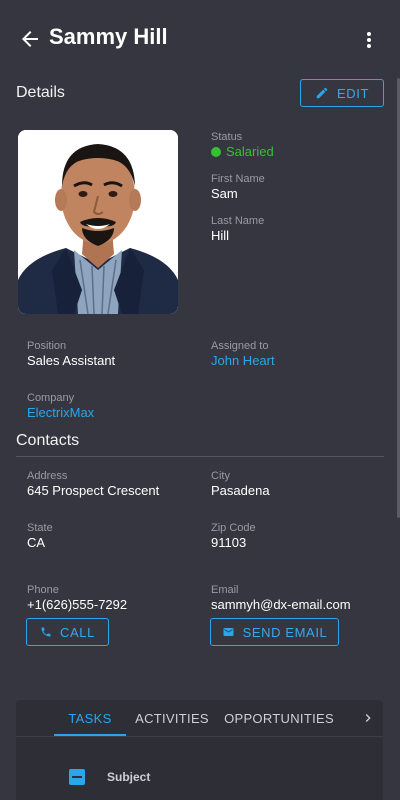  I want to click on send-email-button-label: SEND EMAIL, so click(285, 632).